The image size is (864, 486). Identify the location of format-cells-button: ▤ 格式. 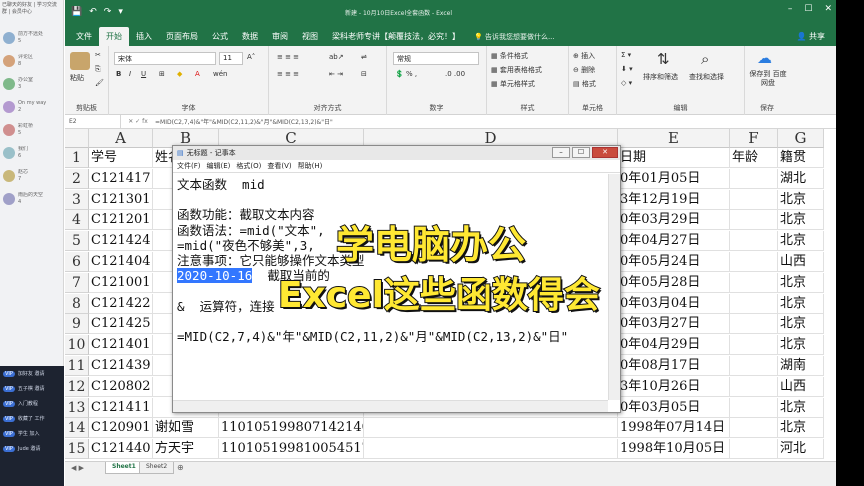
(584, 84).